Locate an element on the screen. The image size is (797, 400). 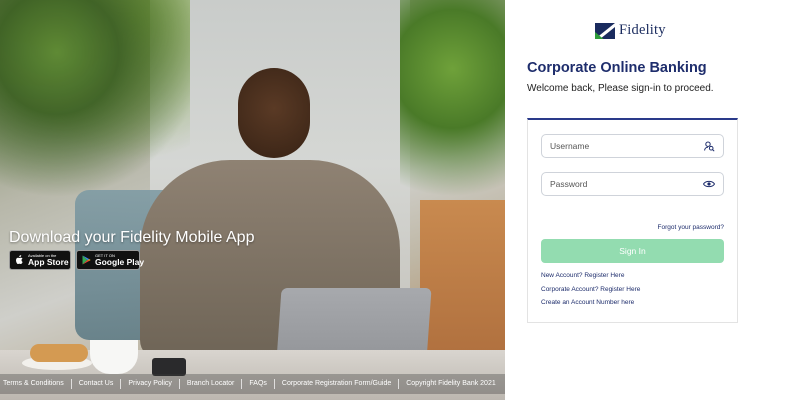
coffee-cup is located at coordinates (114, 357).